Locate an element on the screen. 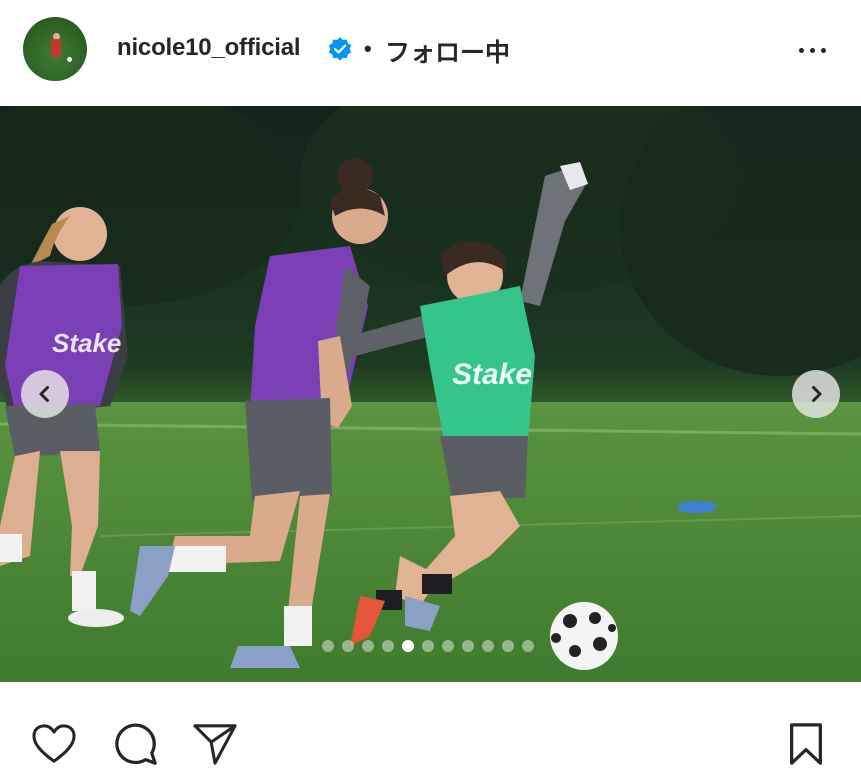 The width and height of the screenshot is (861, 780). avatar-ball is located at coordinates (69, 59).